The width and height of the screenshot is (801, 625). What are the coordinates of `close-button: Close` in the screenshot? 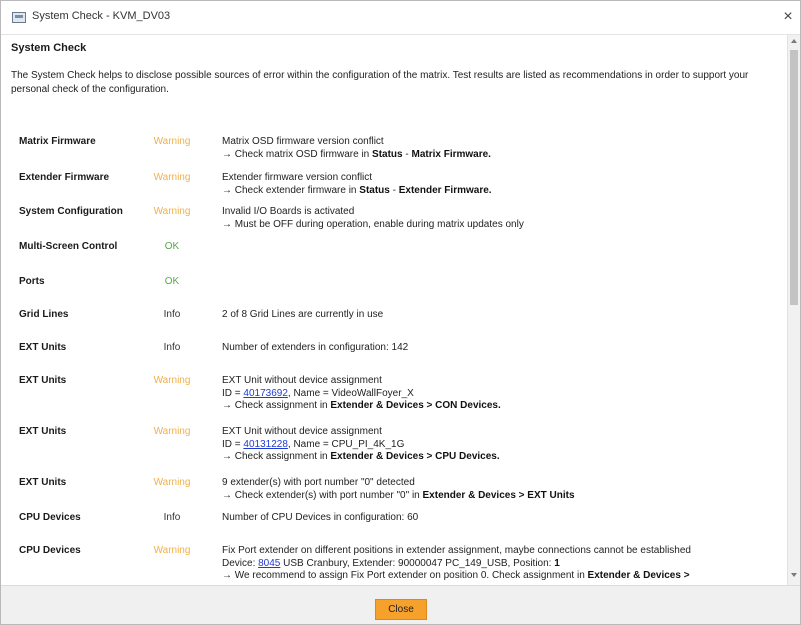 It's located at (401, 609).